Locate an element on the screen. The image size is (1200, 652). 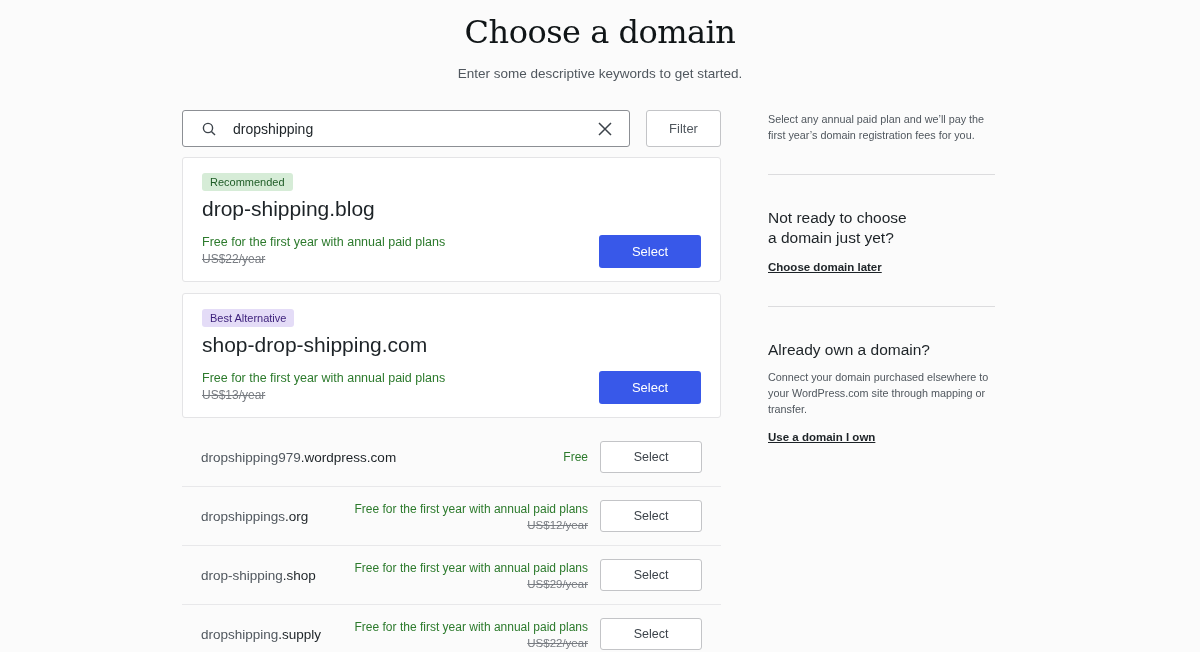
section-heading: Already own a domain? is located at coordinates (849, 350).